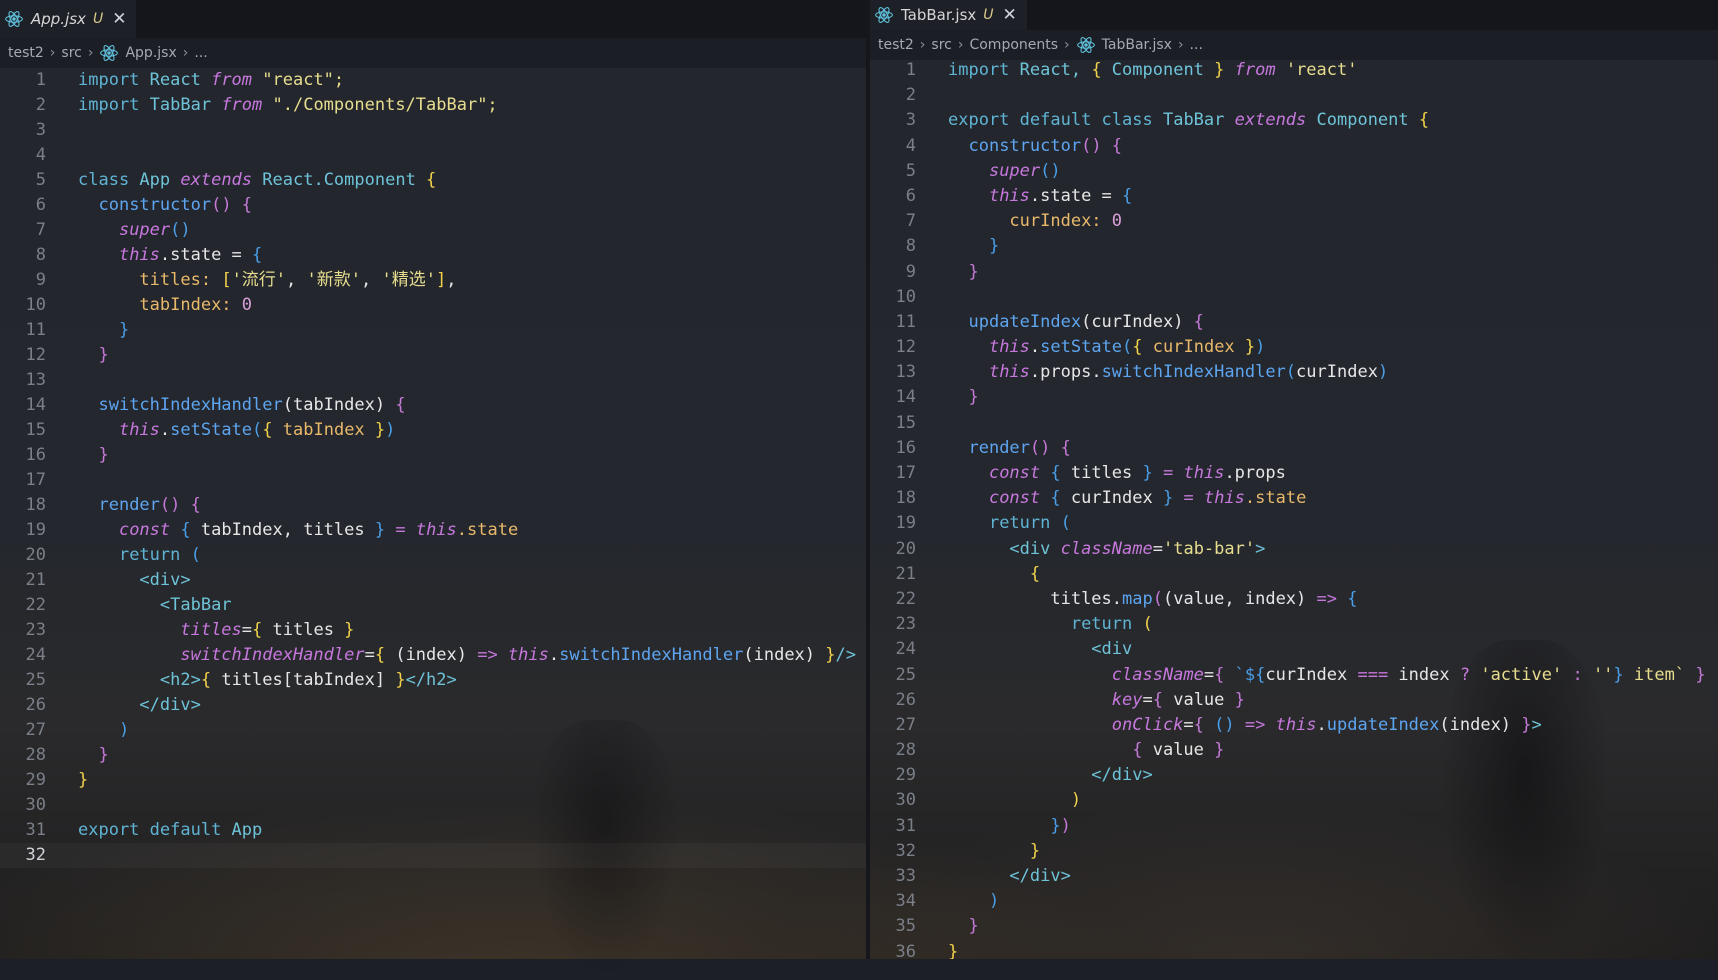 The image size is (1718, 980). What do you see at coordinates (1294, 649) in the screenshot?
I see `code-line: 24 <div` at bounding box center [1294, 649].